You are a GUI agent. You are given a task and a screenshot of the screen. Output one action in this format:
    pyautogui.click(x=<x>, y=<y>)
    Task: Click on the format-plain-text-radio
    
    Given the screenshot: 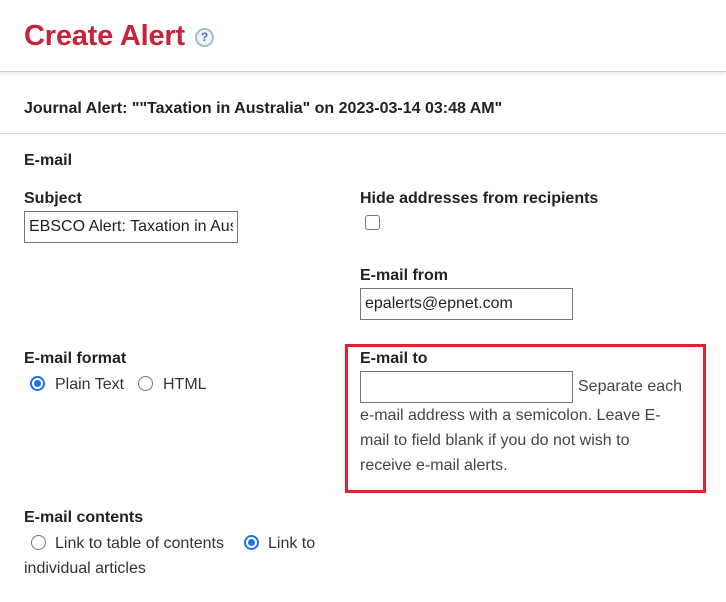 What is the action you would take?
    pyautogui.click(x=37, y=383)
    